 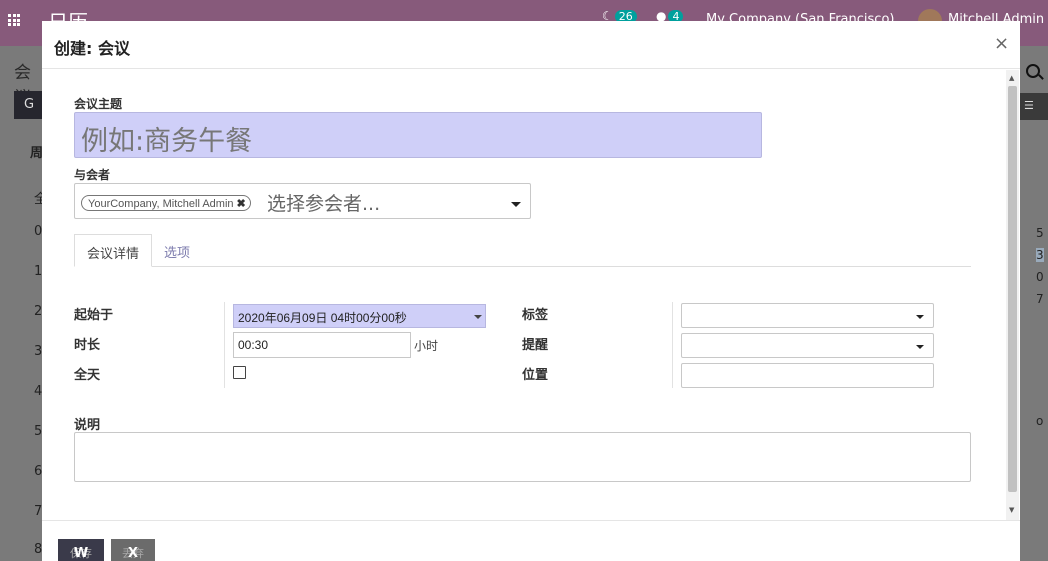 I want to click on attendee-tag-label: YourCompany, Mitchell Admin, so click(x=161, y=204).